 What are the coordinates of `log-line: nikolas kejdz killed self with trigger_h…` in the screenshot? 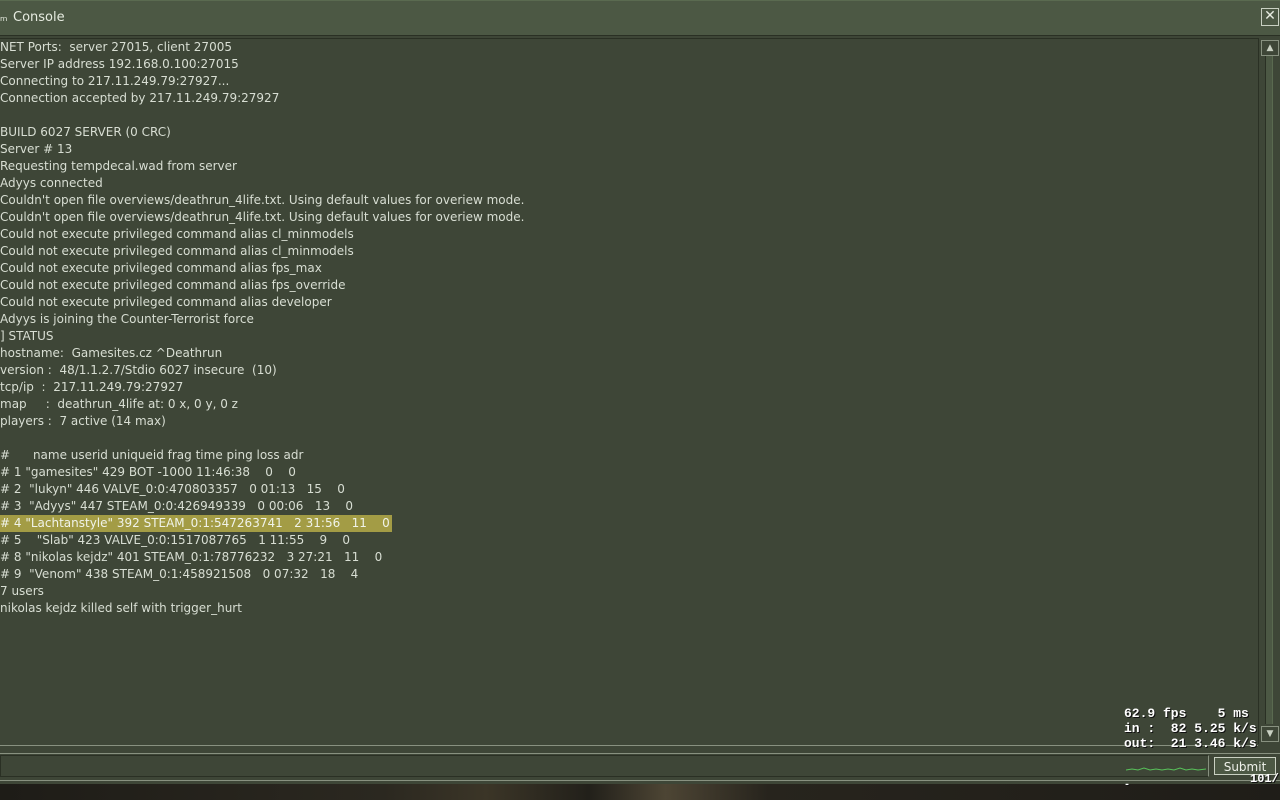 It's located at (121, 608).